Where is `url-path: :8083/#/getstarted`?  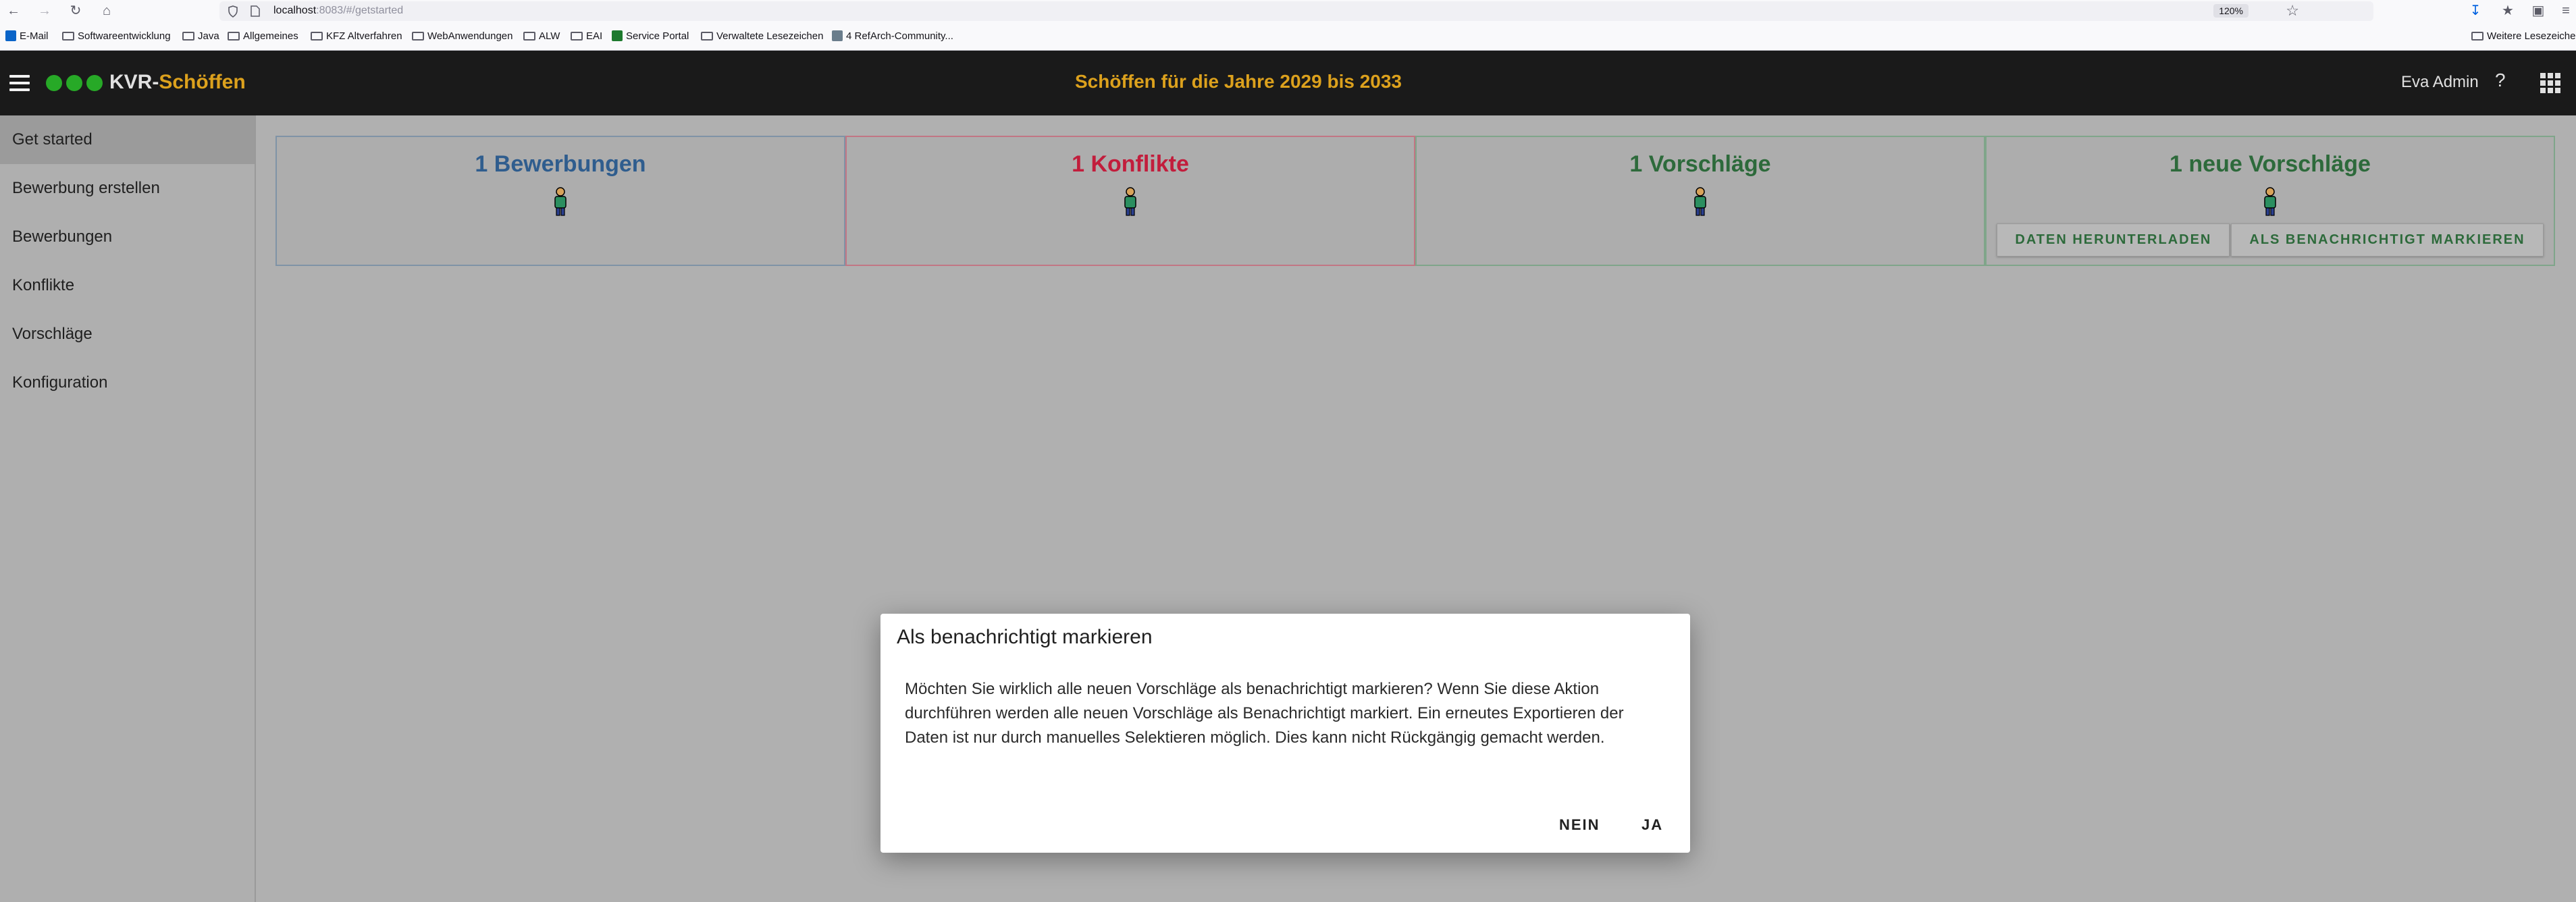
url-path: :8083/#/getstarted is located at coordinates (360, 10).